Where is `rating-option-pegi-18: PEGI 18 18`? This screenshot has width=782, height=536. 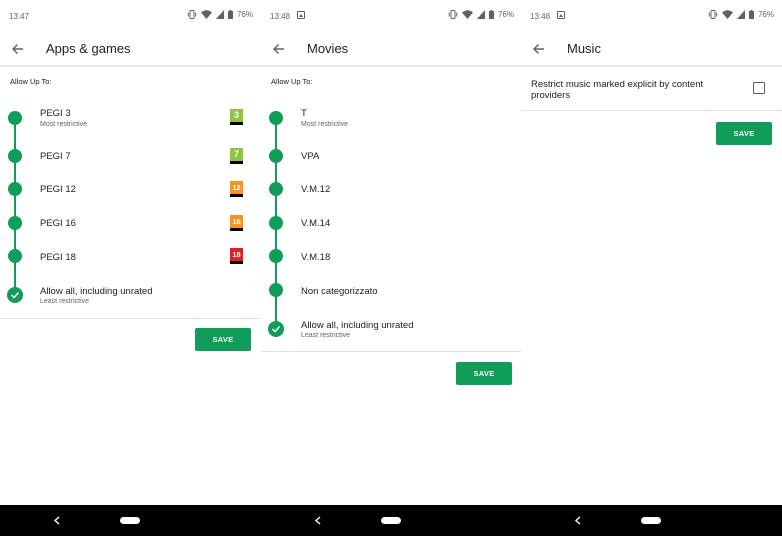
rating-option-pegi-18: PEGI 18 18 is located at coordinates (130, 257).